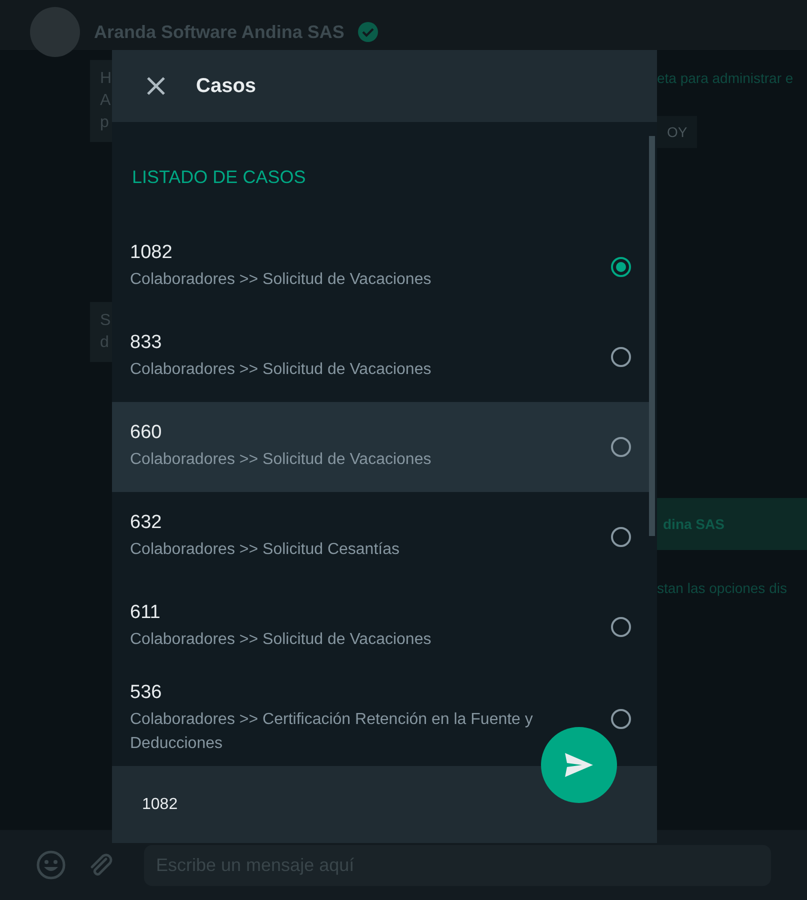 This screenshot has height=900, width=807. I want to click on case-path: Colaboradores >> Certificación Retención en la Fuente y Deducciones, so click(332, 732).